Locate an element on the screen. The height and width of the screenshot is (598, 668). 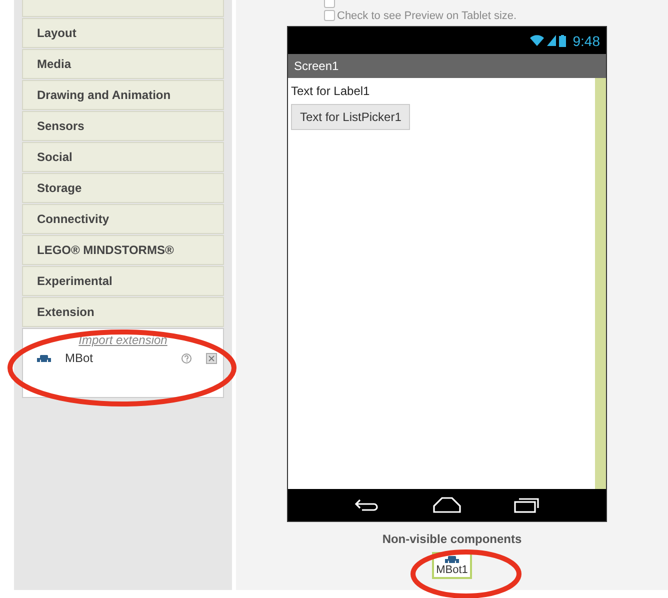
help-icon is located at coordinates (186, 358).